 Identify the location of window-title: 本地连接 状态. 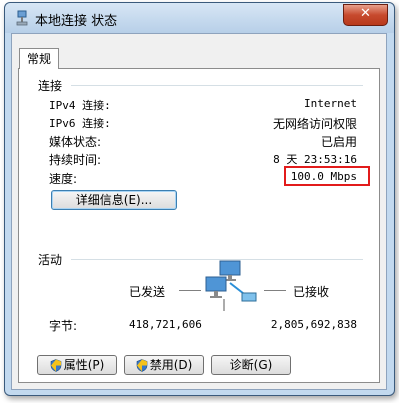
(76, 21).